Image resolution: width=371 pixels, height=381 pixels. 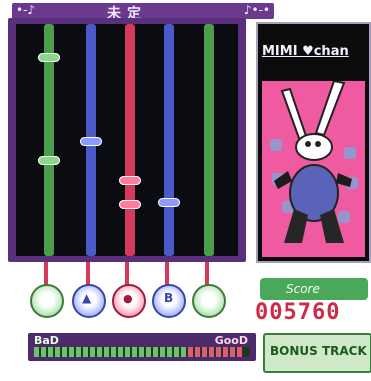 What do you see at coordinates (256, 10) in the screenshot?
I see `title-right-decoration: ♪•-•` at bounding box center [256, 10].